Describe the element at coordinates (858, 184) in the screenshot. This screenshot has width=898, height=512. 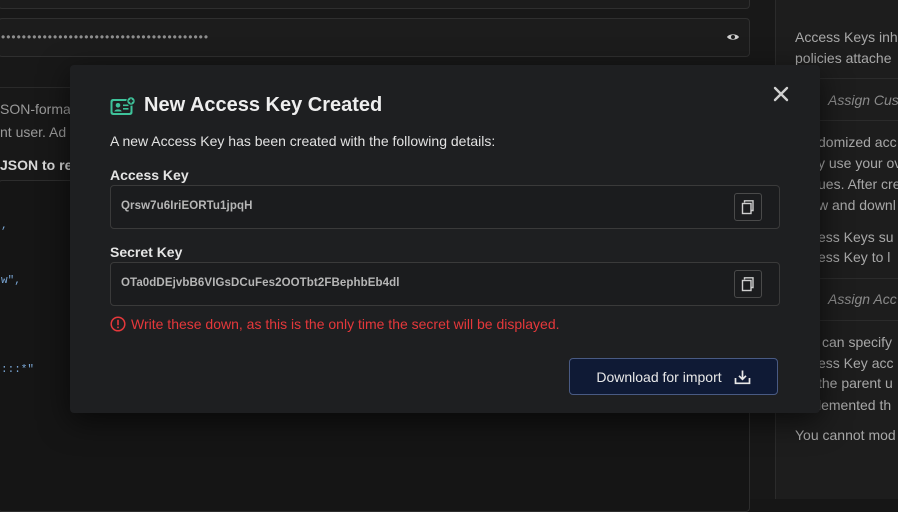
I see `help-text: ues. After cre` at that location.